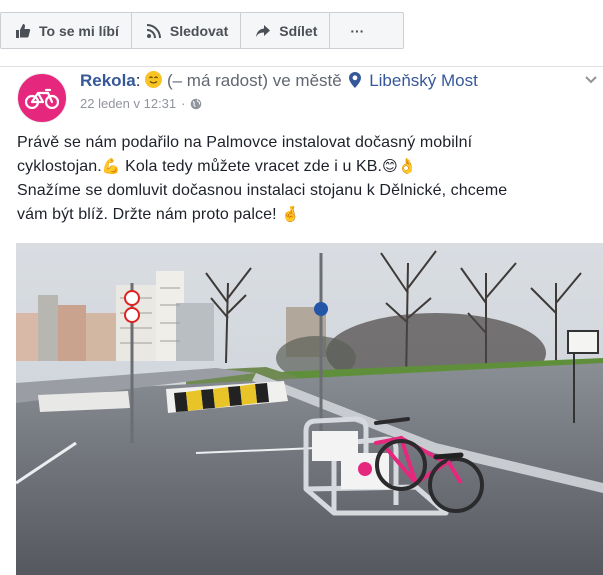 The width and height of the screenshot is (603, 575). I want to click on more-options-button: ···, so click(357, 30).